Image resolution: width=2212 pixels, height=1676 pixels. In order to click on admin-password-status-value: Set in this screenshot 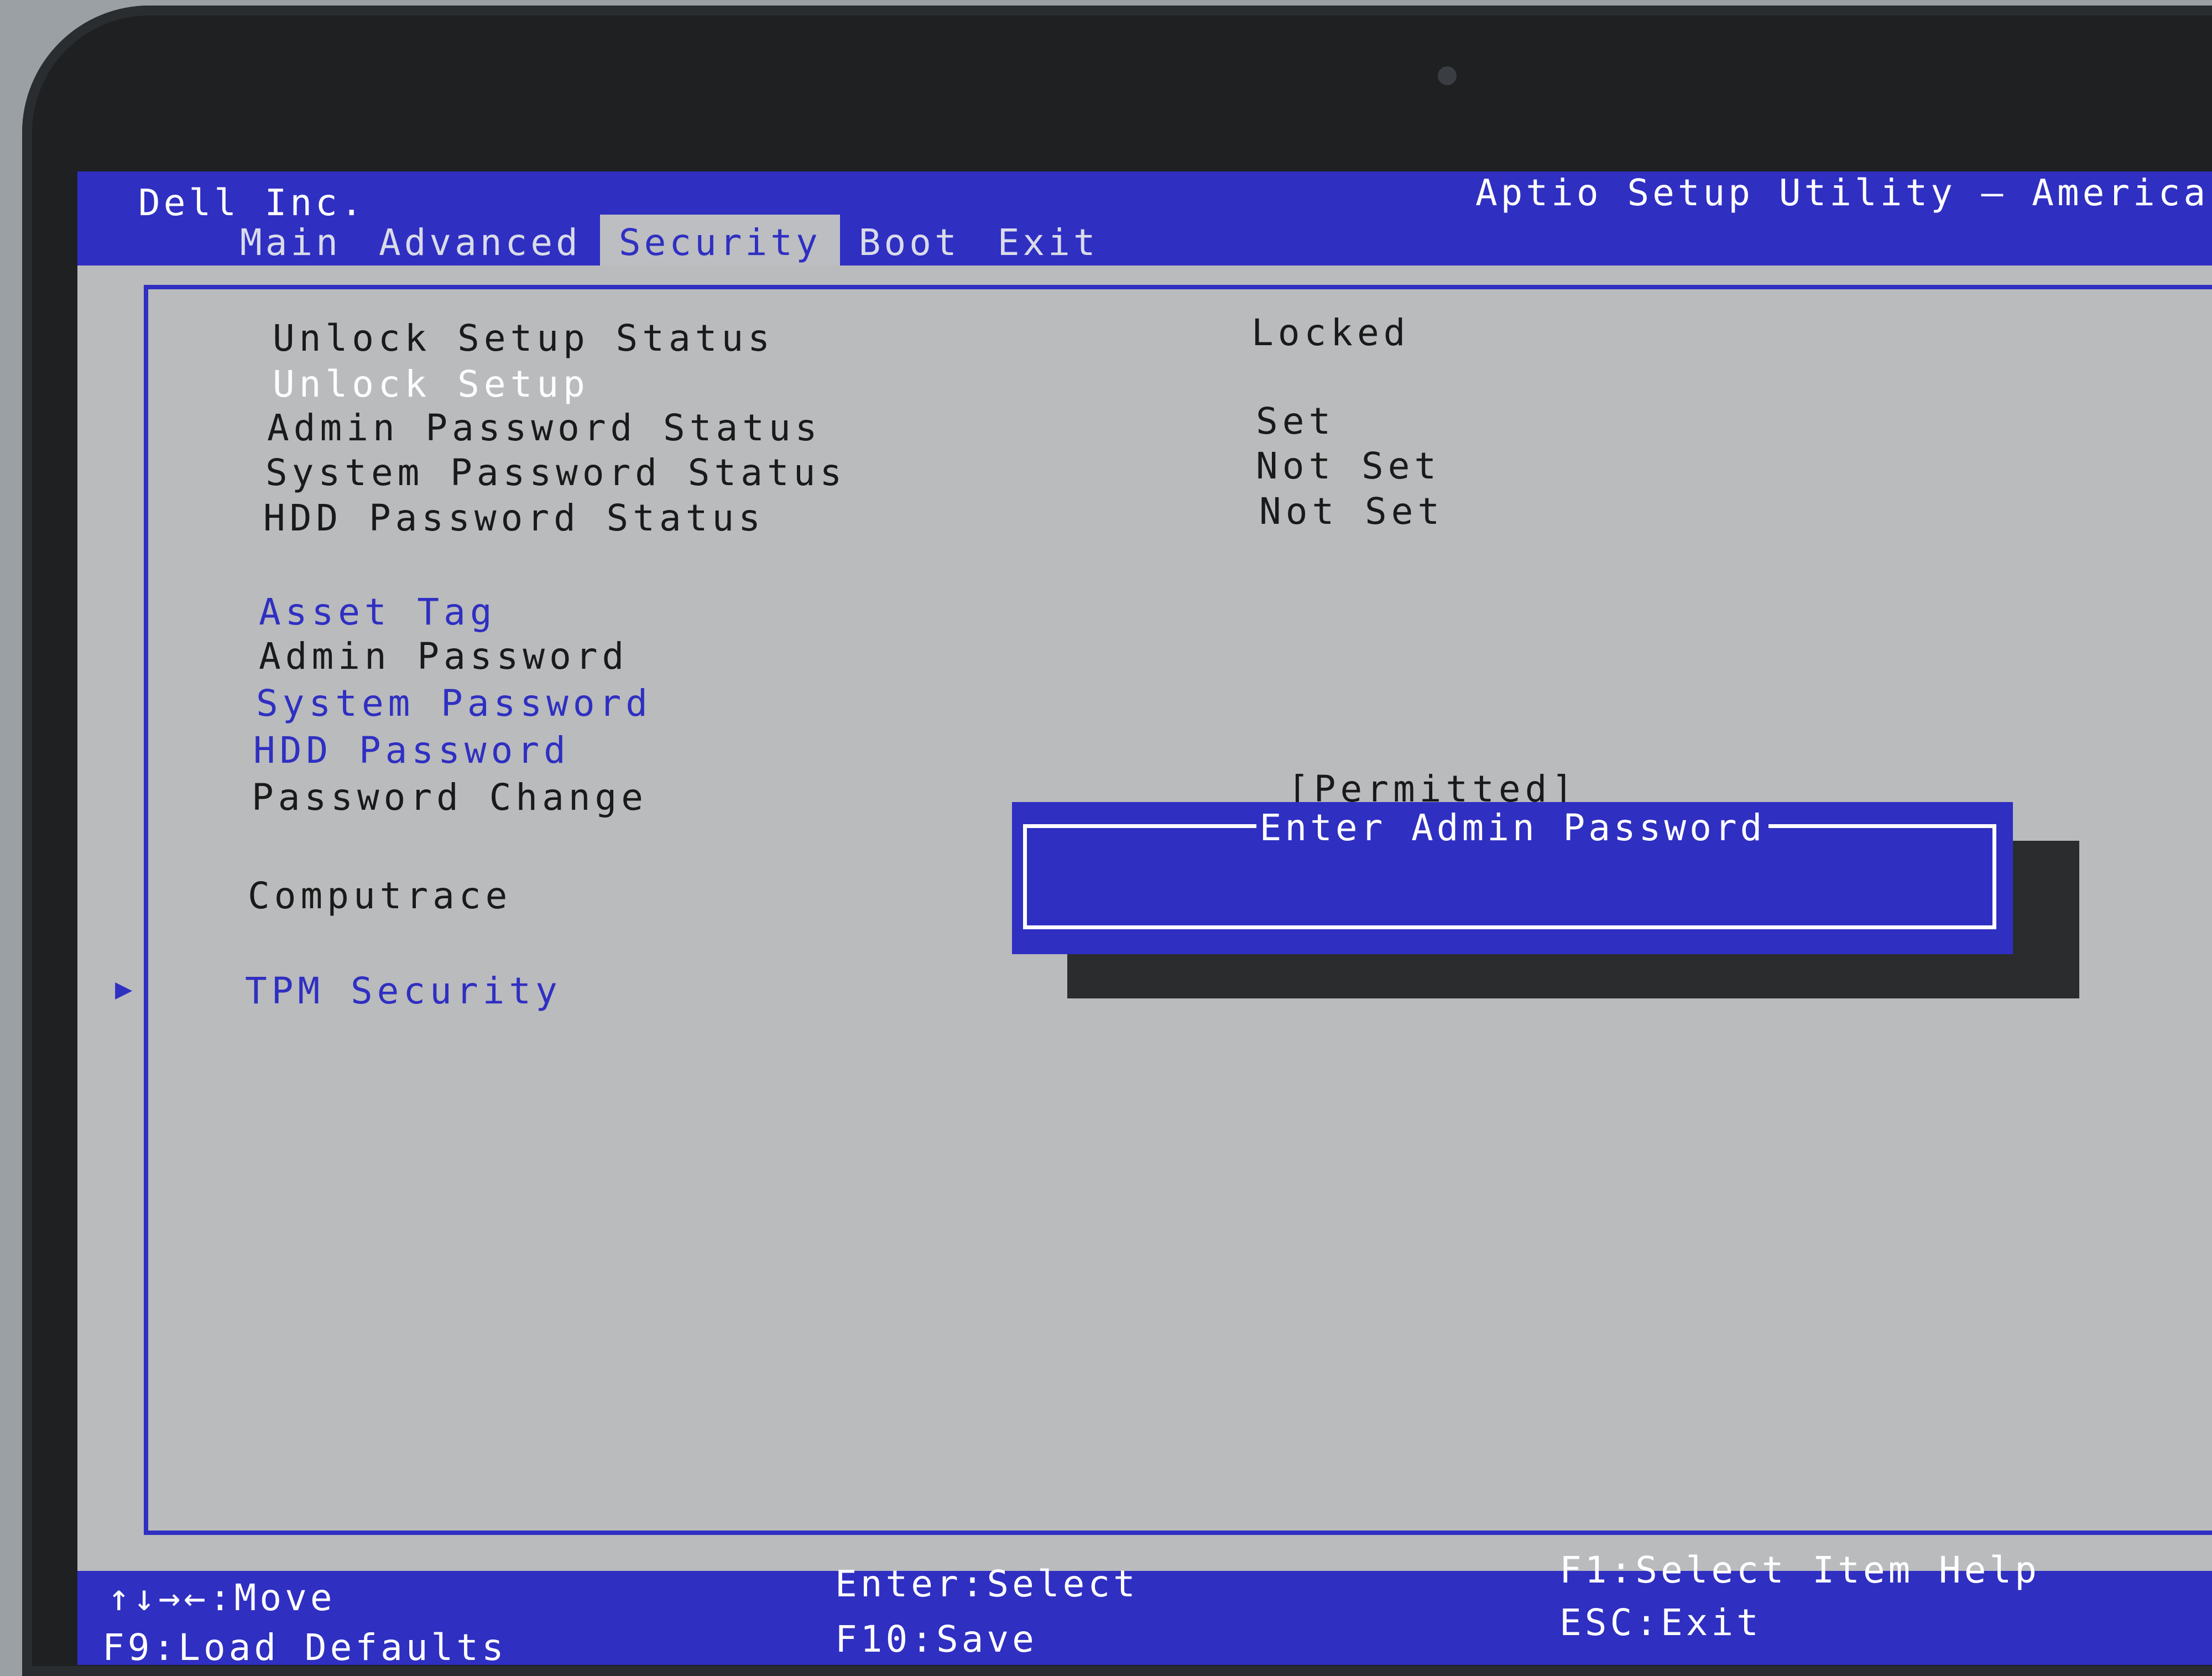, I will do `click(1296, 422)`.